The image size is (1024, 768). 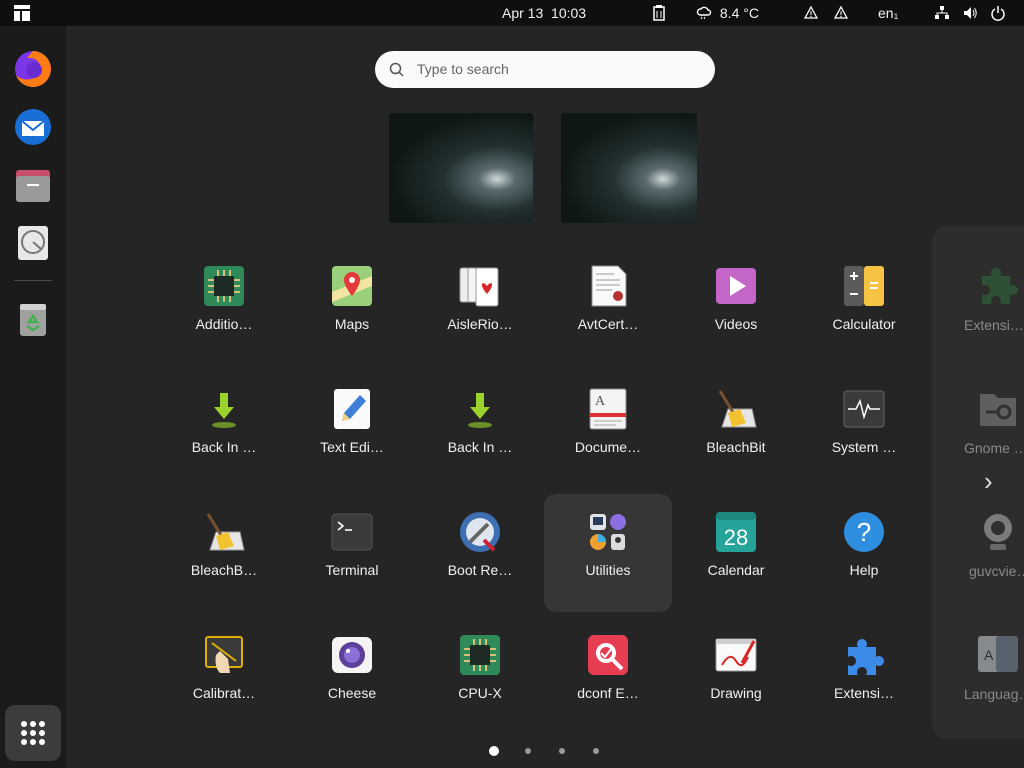 What do you see at coordinates (609, 286) in the screenshot?
I see `certificate-icon` at bounding box center [609, 286].